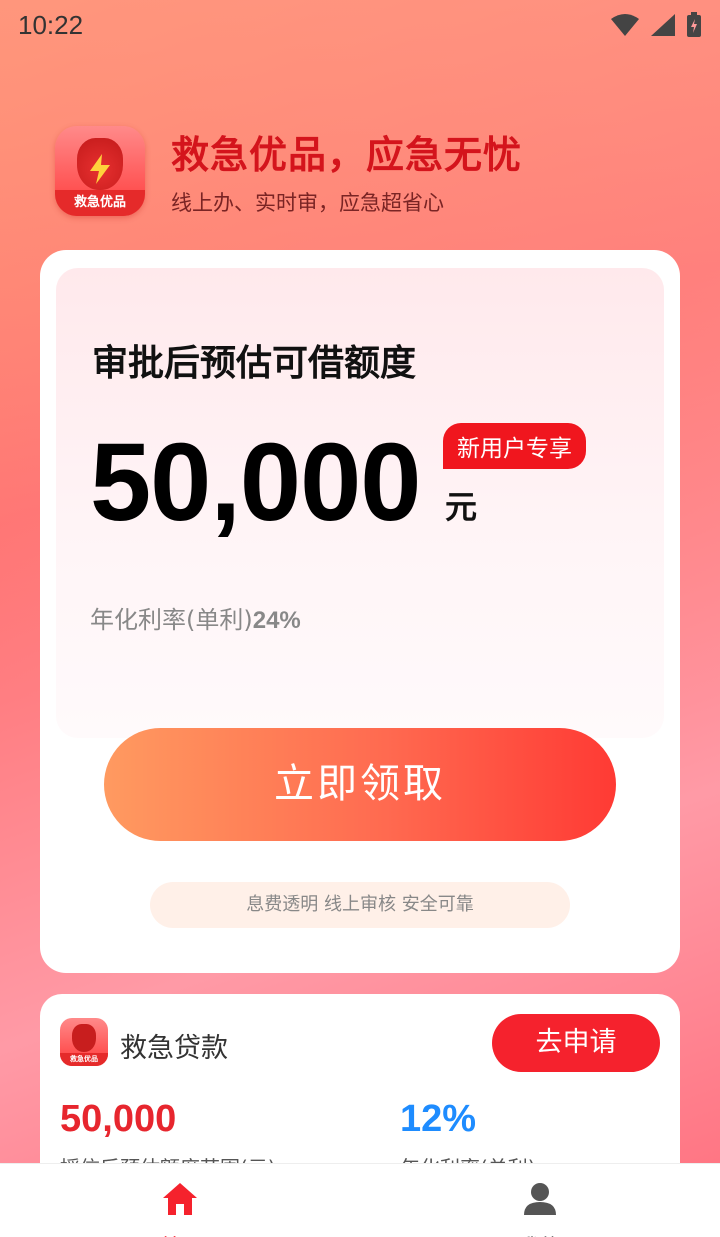 The height and width of the screenshot is (1237, 720). I want to click on app-logo-label: 救急优品, so click(100, 202).